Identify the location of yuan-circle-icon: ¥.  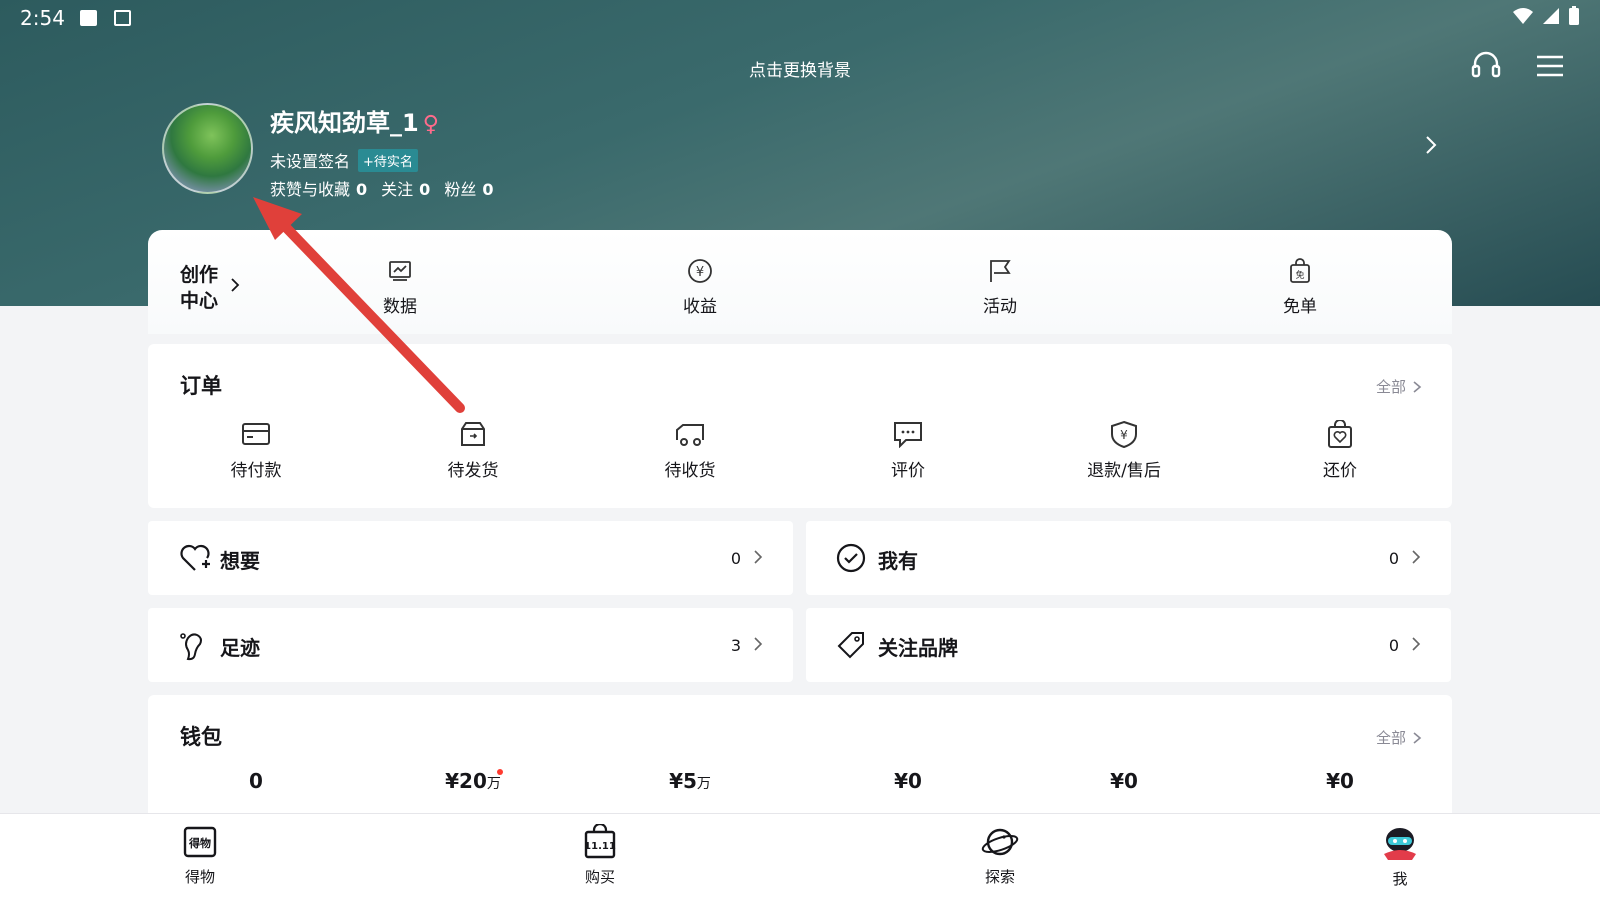
(700, 271).